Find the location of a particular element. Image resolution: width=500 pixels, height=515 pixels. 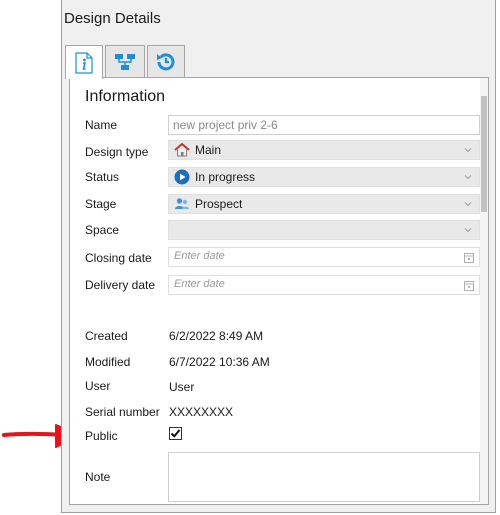

vertical-scrollbar is located at coordinates (484, 291).